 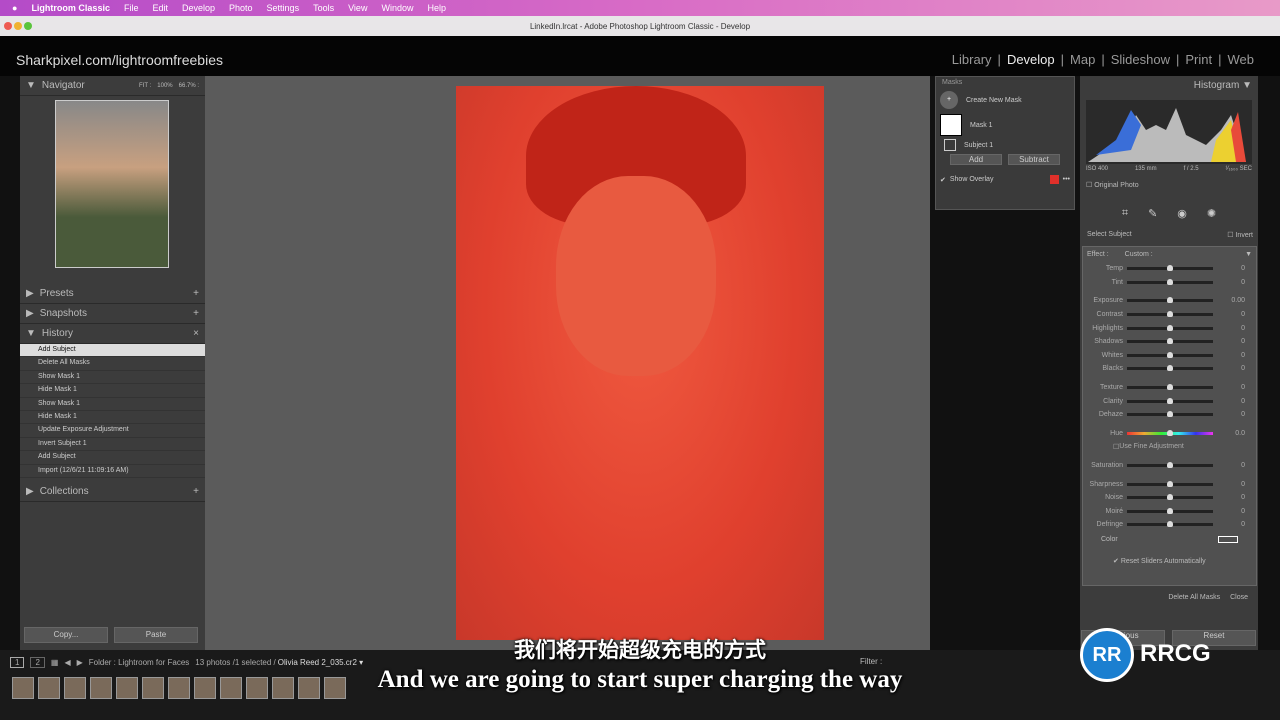 What do you see at coordinates (1194, 597) in the screenshot?
I see `delete-all-masks-button: Delete All Masks` at bounding box center [1194, 597].